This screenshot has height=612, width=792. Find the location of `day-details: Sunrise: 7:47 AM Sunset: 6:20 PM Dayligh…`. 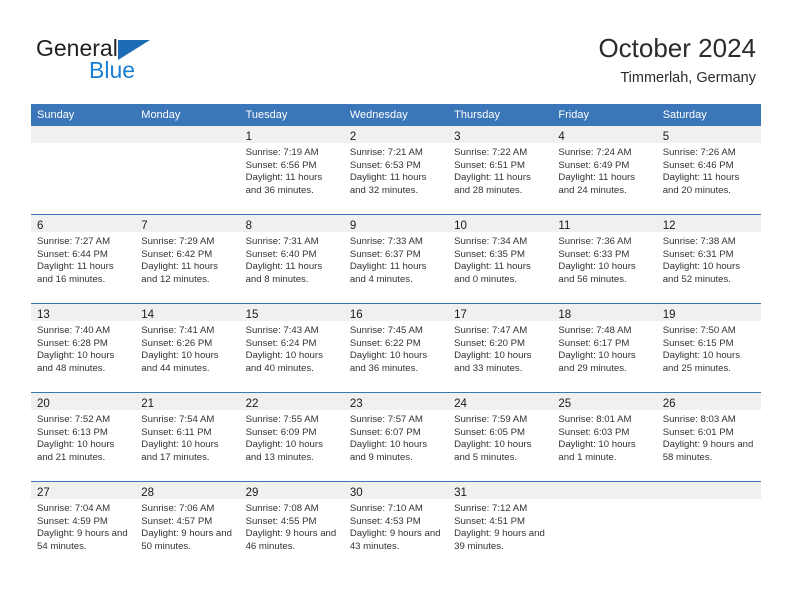

day-details: Sunrise: 7:47 AM Sunset: 6:20 PM Dayligh… is located at coordinates (493, 349).